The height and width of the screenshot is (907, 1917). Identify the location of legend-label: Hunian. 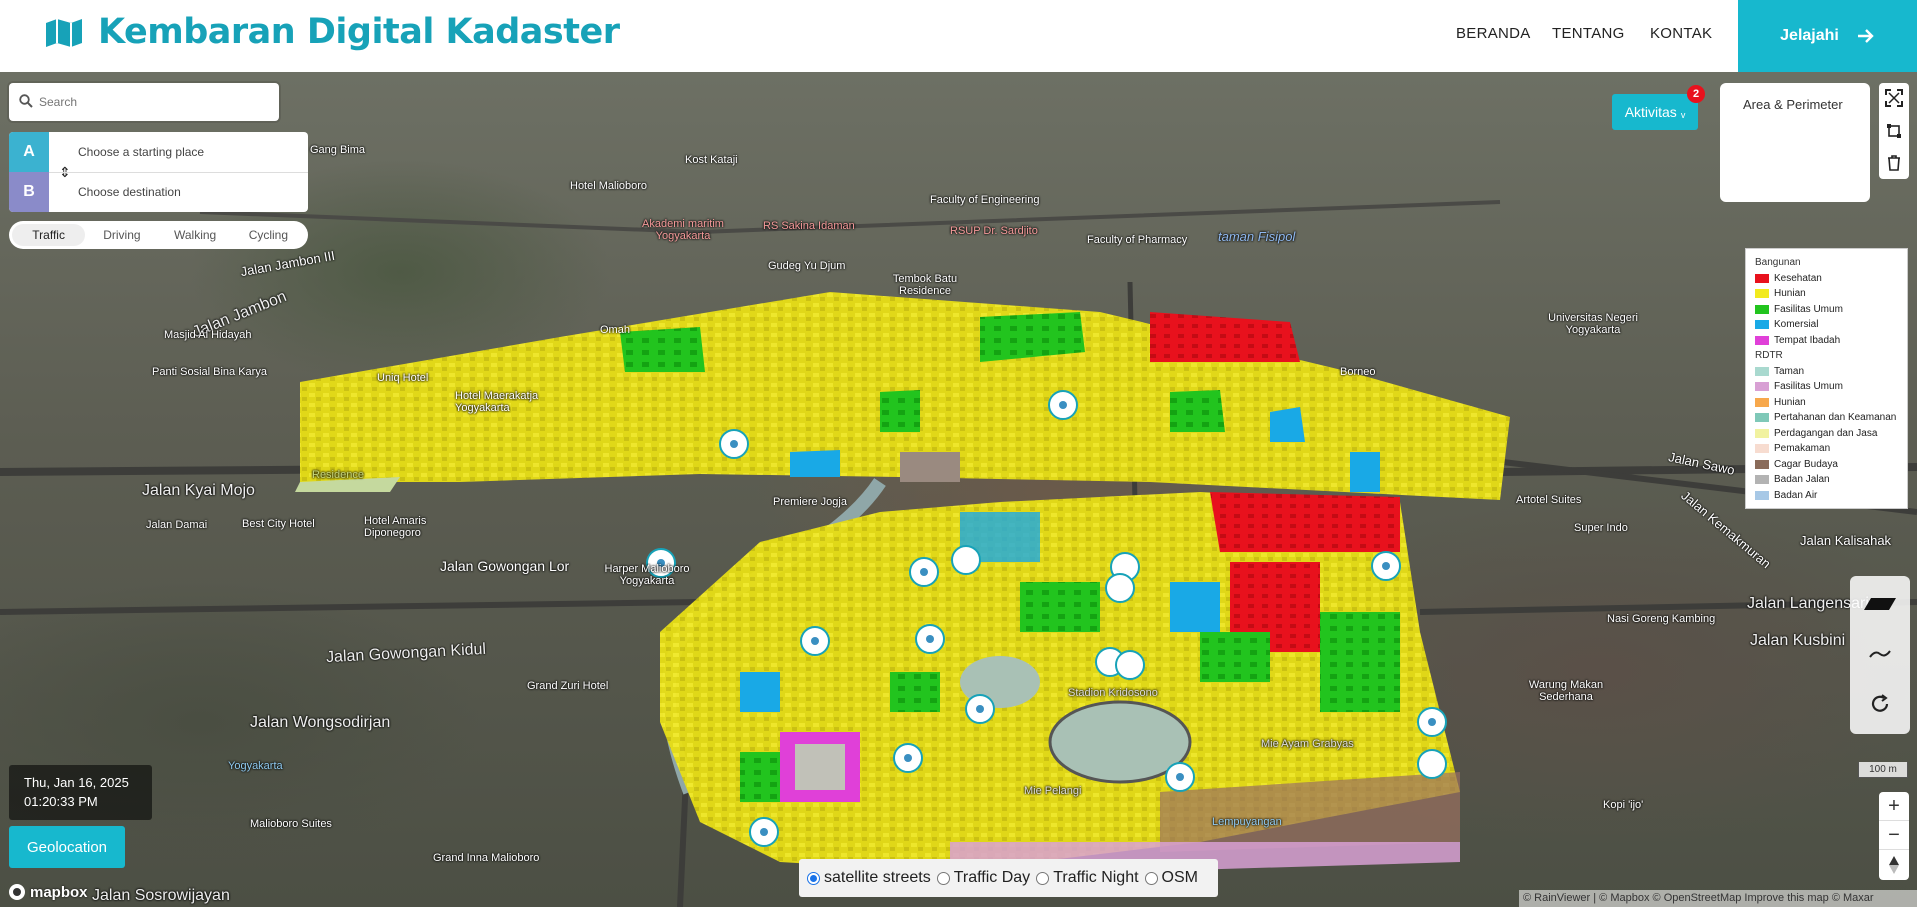
(1790, 402).